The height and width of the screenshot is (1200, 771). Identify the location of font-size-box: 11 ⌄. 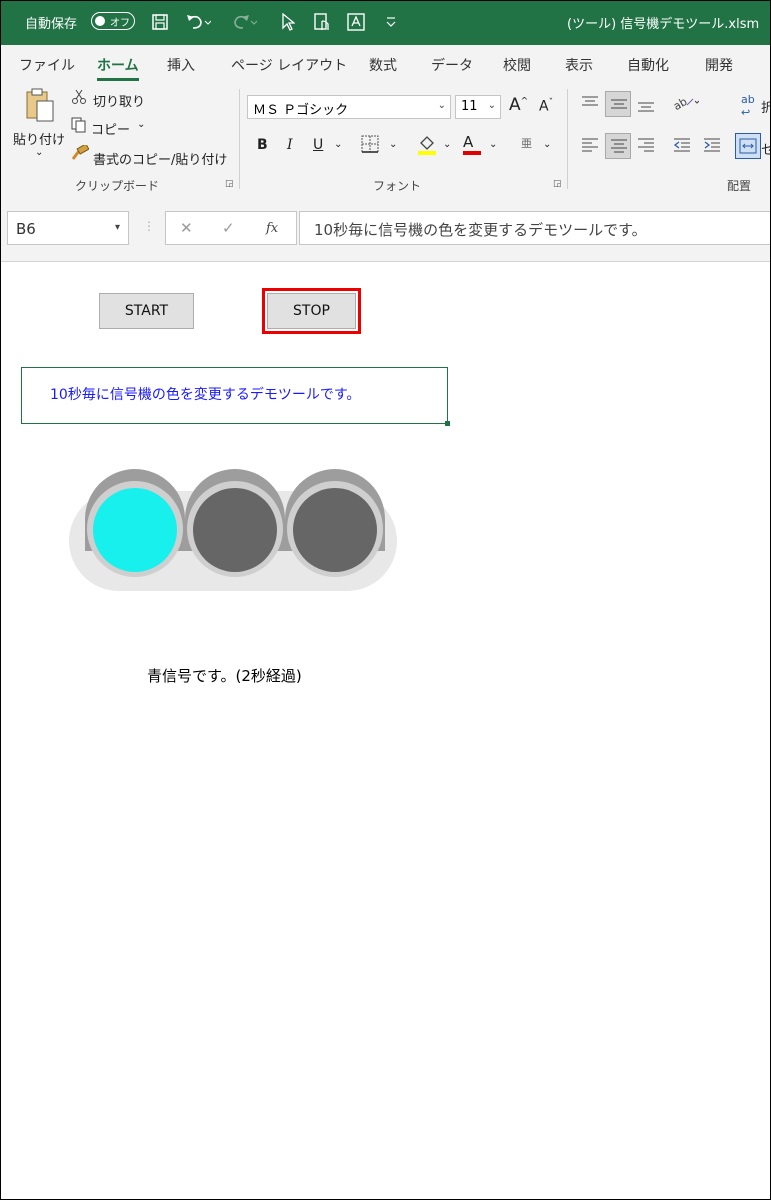
(478, 107).